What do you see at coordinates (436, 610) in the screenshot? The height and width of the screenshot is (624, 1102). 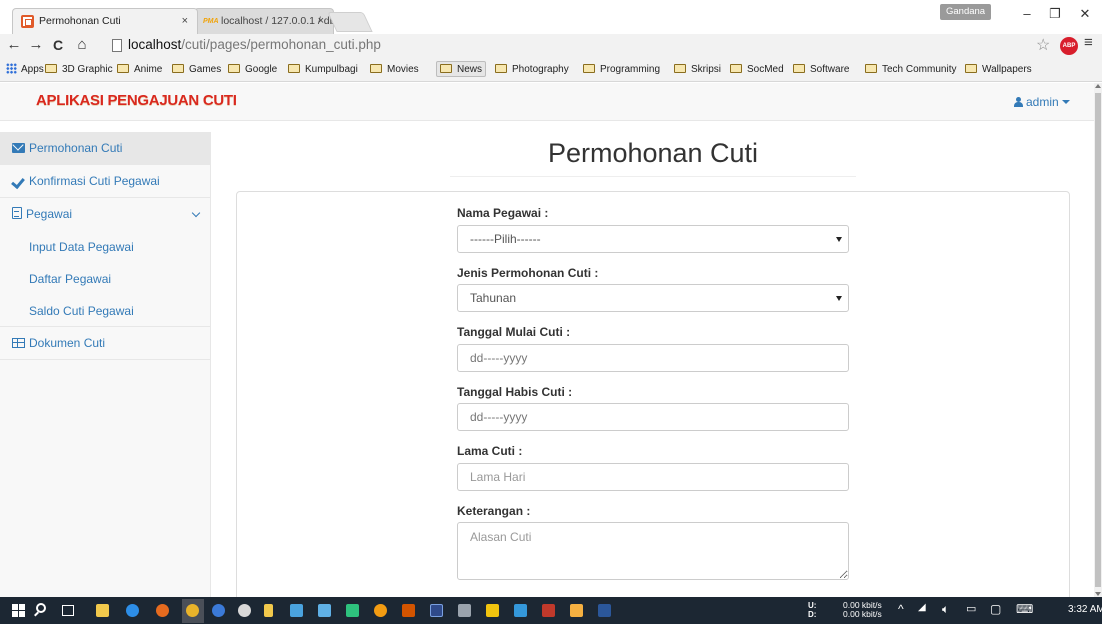 I see `photoshop-icon` at bounding box center [436, 610].